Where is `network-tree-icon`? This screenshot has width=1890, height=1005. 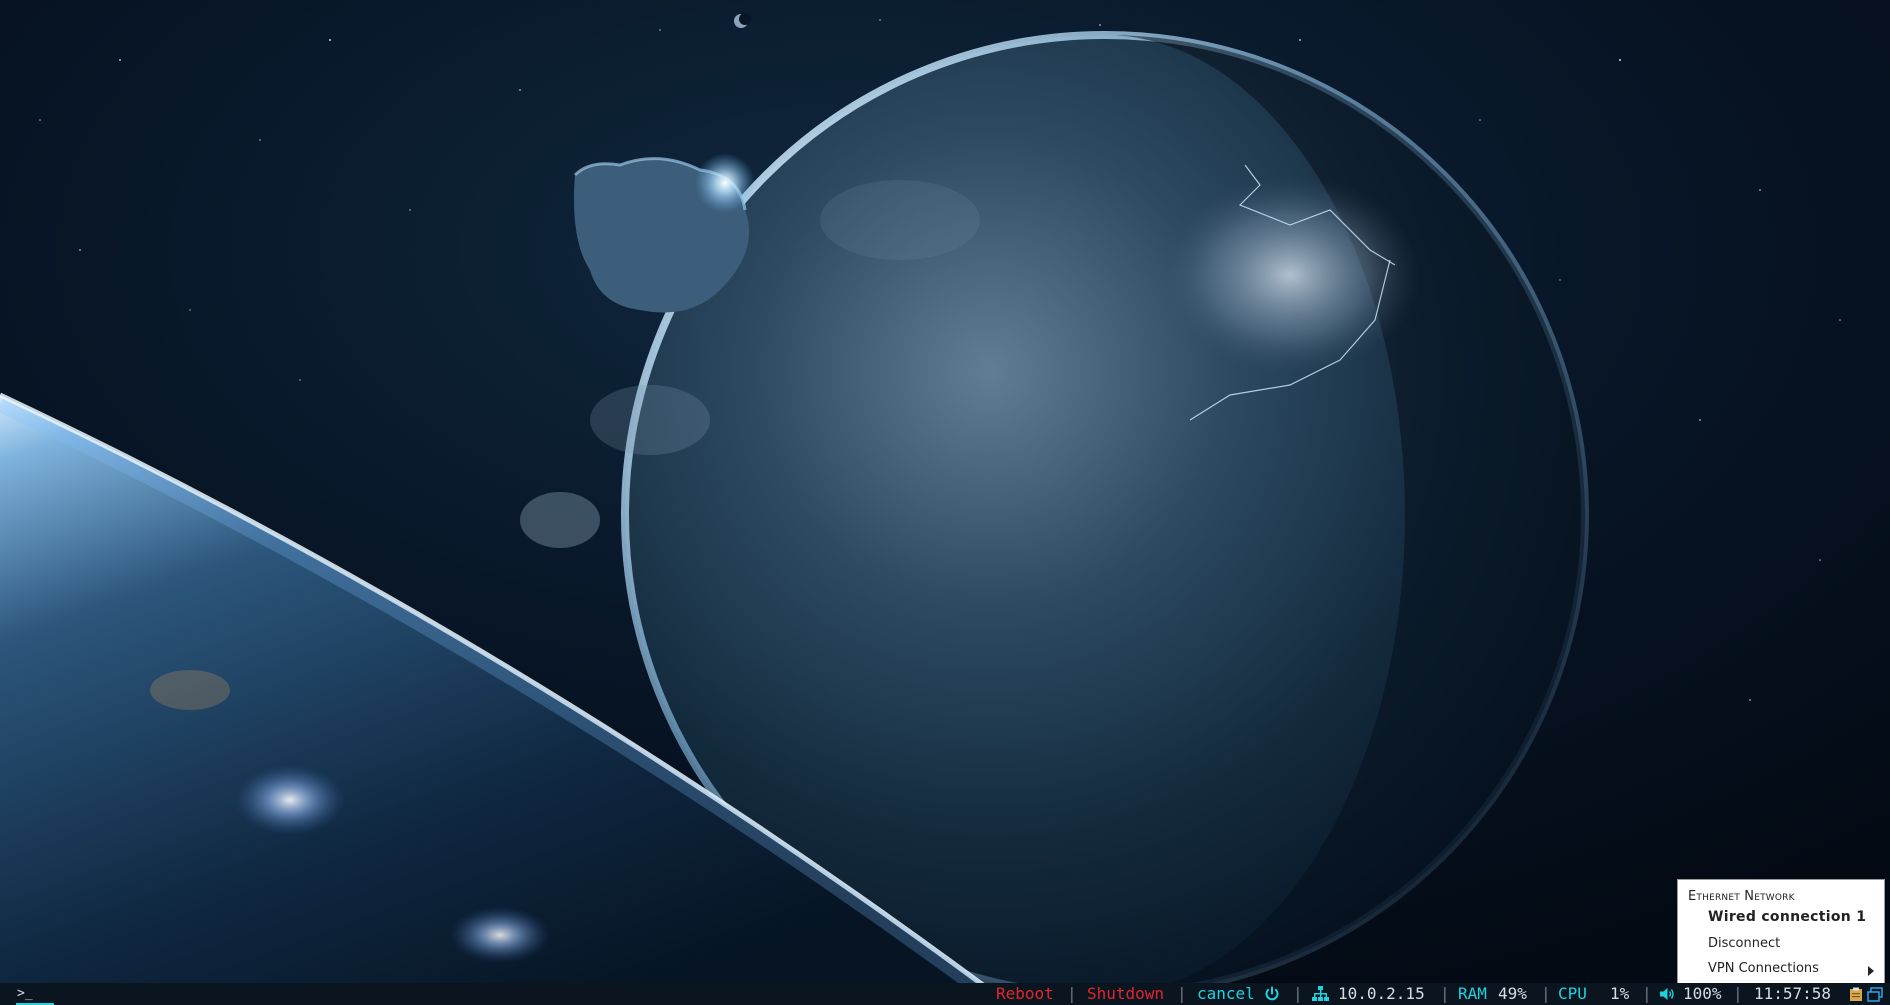
network-tree-icon is located at coordinates (1320, 994).